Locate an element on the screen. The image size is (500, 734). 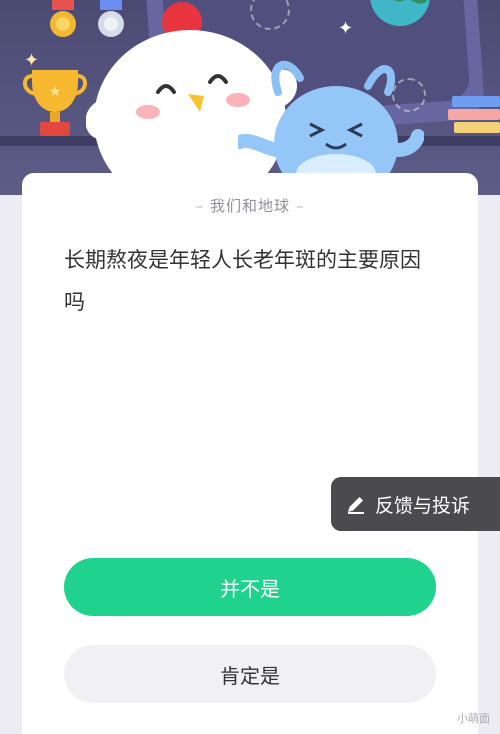
watermark: 小萌面 is located at coordinates (473, 718).